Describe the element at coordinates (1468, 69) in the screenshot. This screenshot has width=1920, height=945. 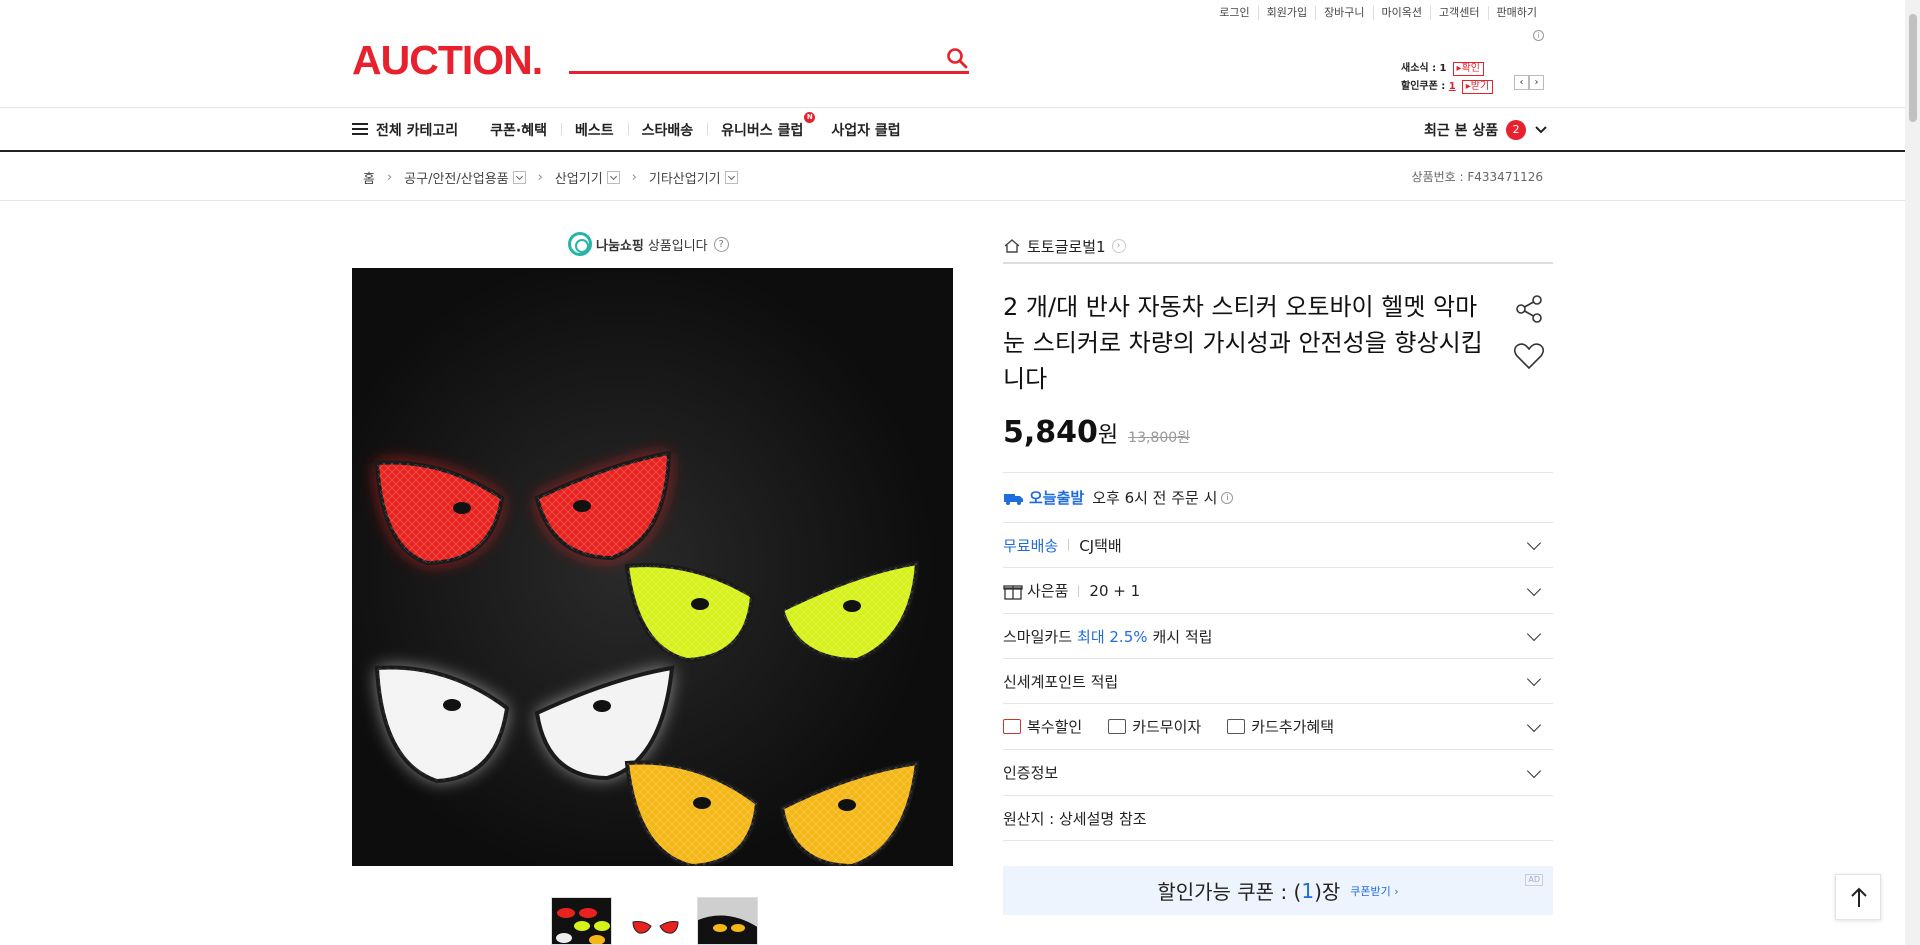
I see `new-message-check-button: ▸확인` at that location.